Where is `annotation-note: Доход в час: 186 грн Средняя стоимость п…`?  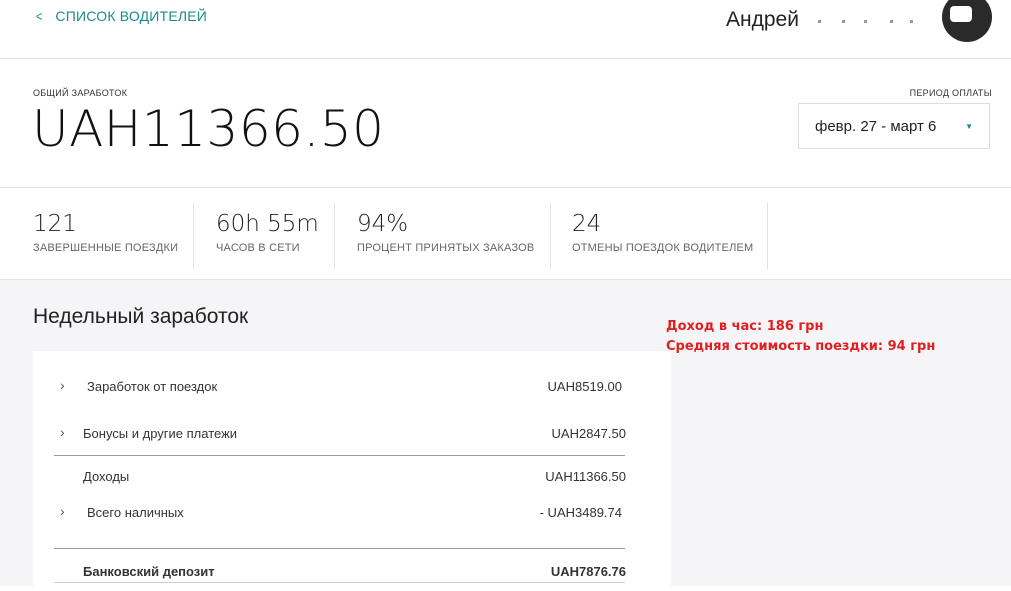
annotation-note: Доход в час: 186 грн Средняя стоимость п… is located at coordinates (800, 337).